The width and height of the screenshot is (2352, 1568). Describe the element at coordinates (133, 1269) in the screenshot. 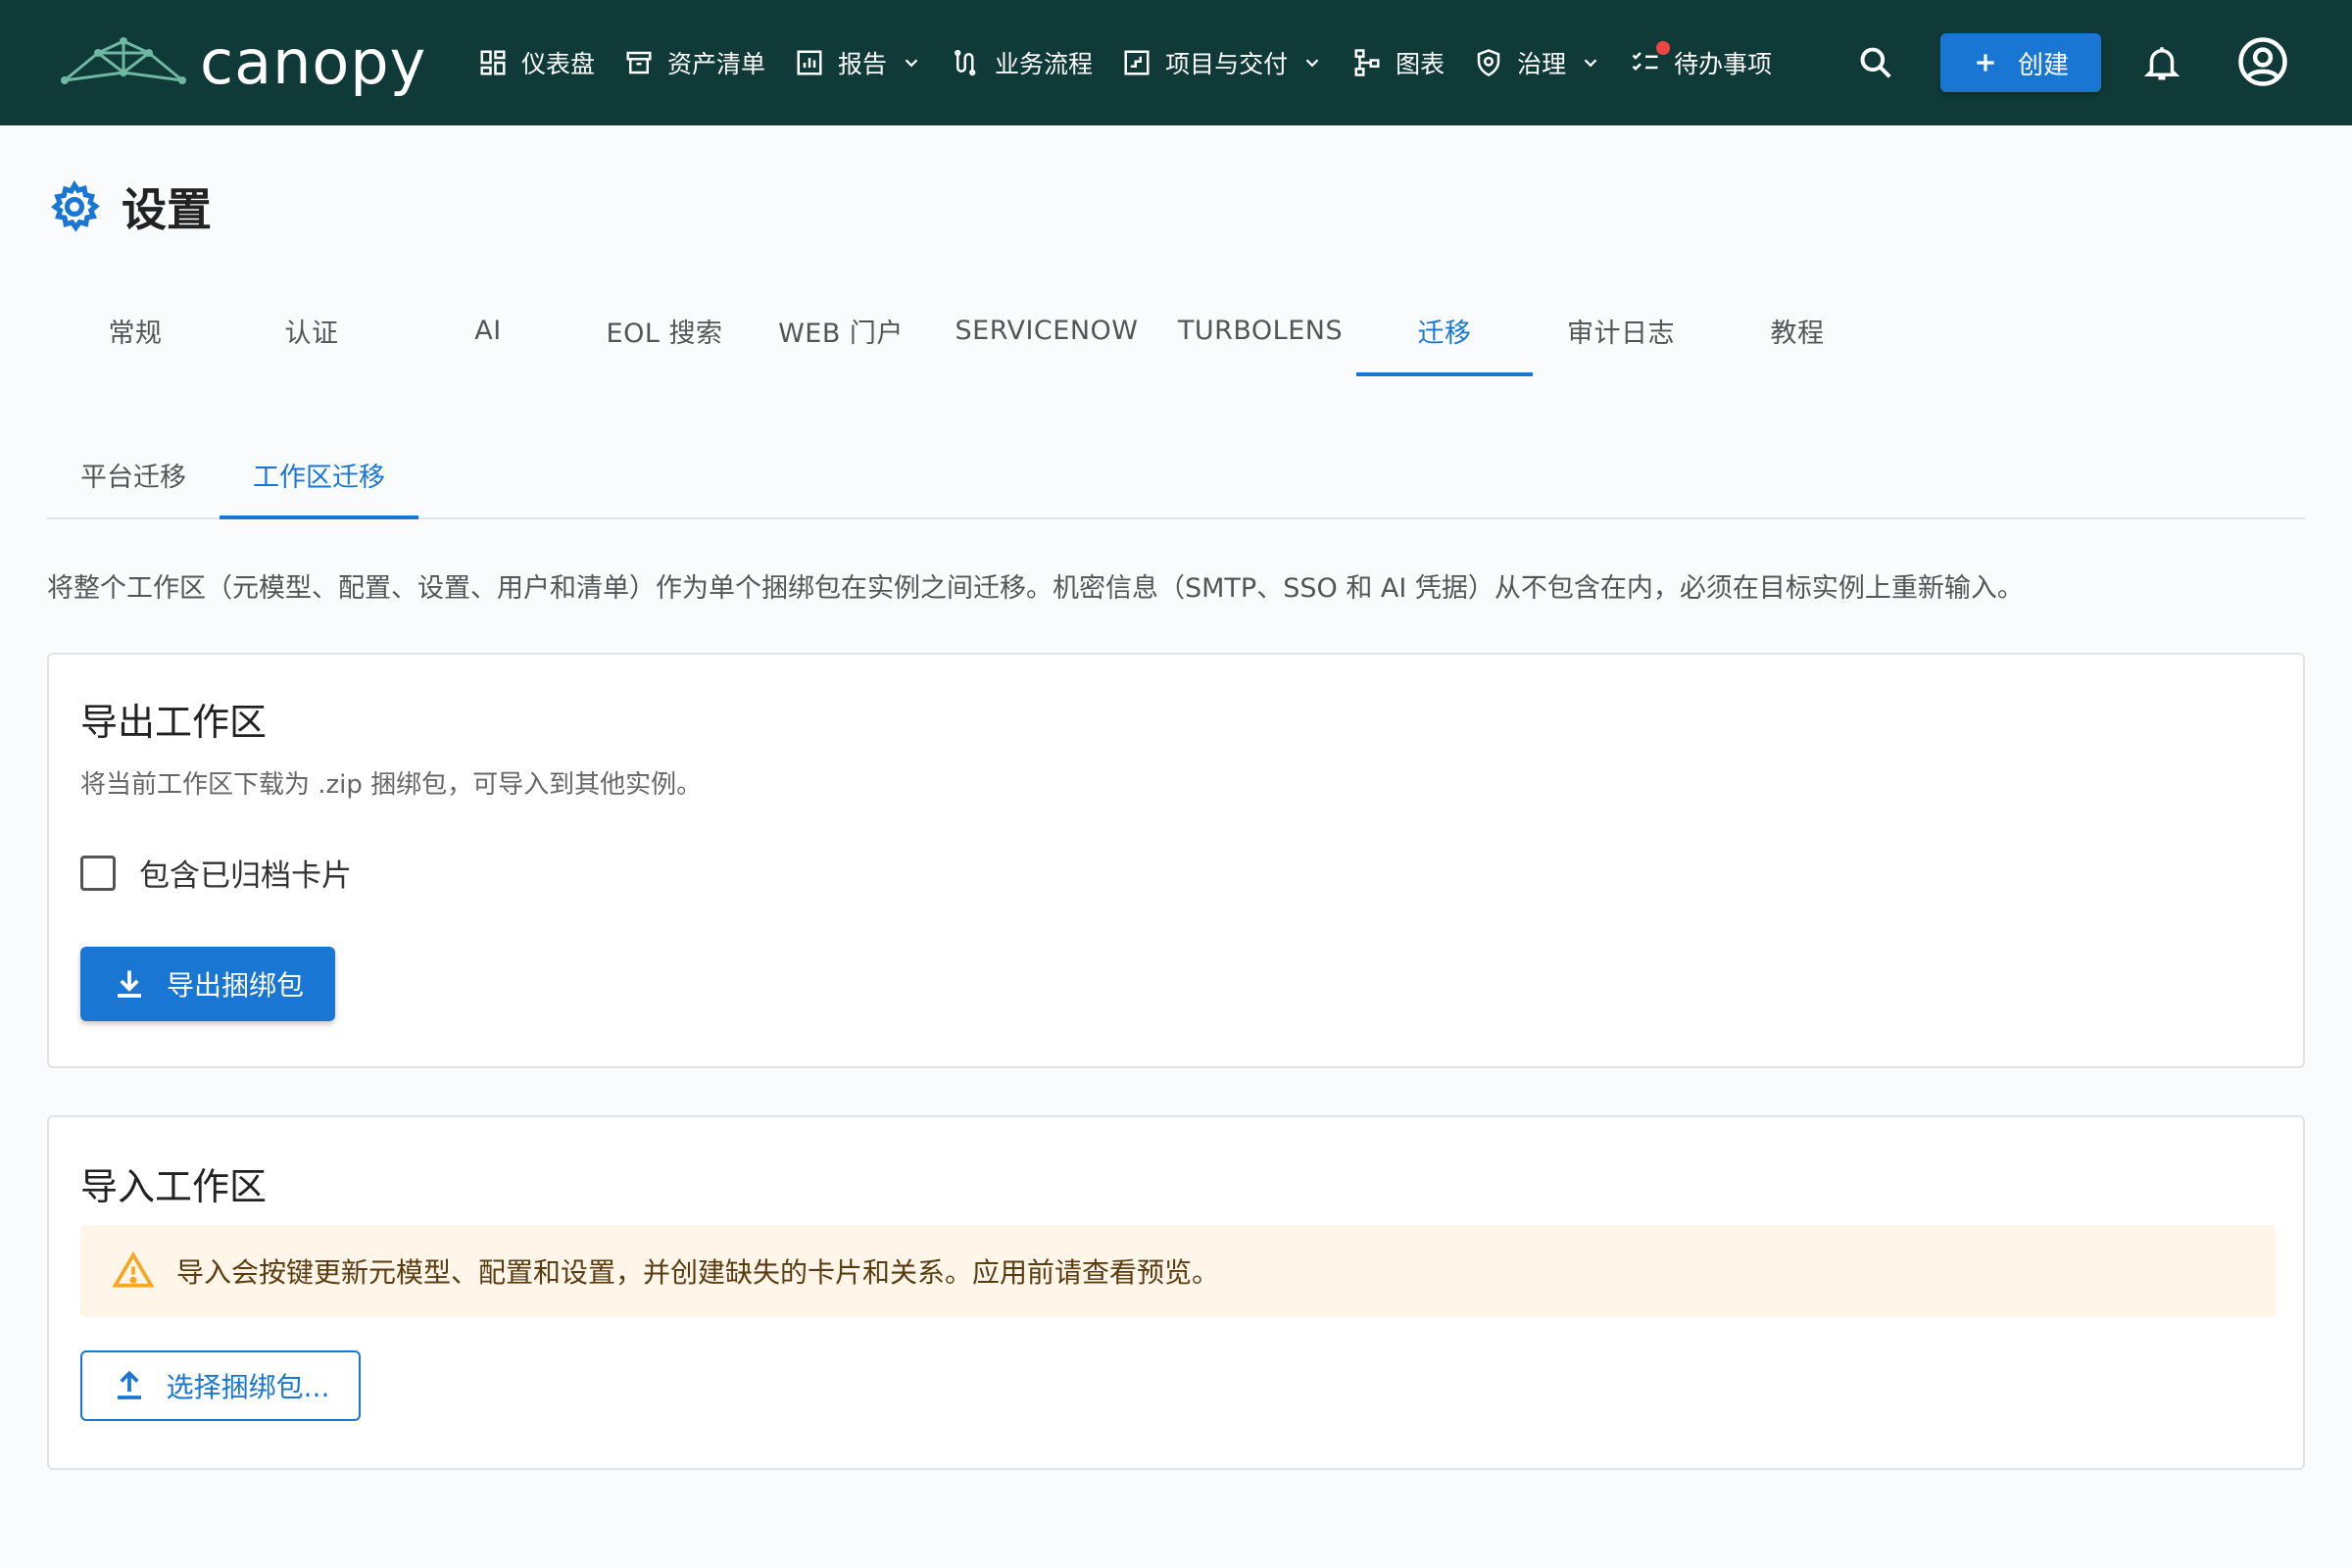

I see `warning-triangle-icon` at that location.